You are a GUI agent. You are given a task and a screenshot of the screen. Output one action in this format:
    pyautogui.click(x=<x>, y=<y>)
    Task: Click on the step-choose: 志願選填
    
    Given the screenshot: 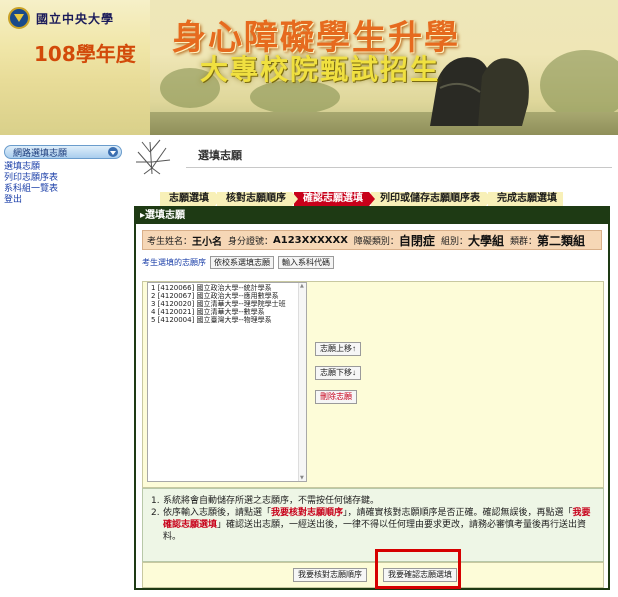 What is the action you would take?
    pyautogui.click(x=190, y=199)
    